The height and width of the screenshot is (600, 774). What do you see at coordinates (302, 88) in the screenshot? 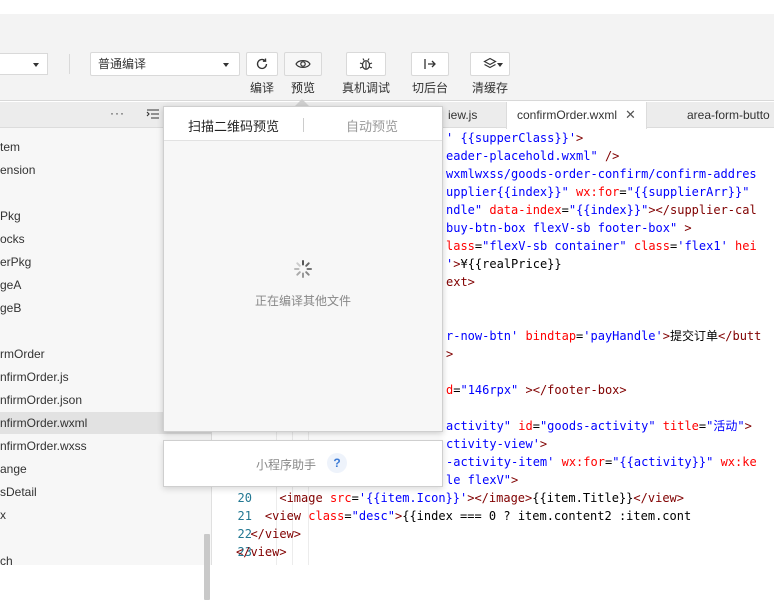
I see `preview-label: 预览` at bounding box center [302, 88].